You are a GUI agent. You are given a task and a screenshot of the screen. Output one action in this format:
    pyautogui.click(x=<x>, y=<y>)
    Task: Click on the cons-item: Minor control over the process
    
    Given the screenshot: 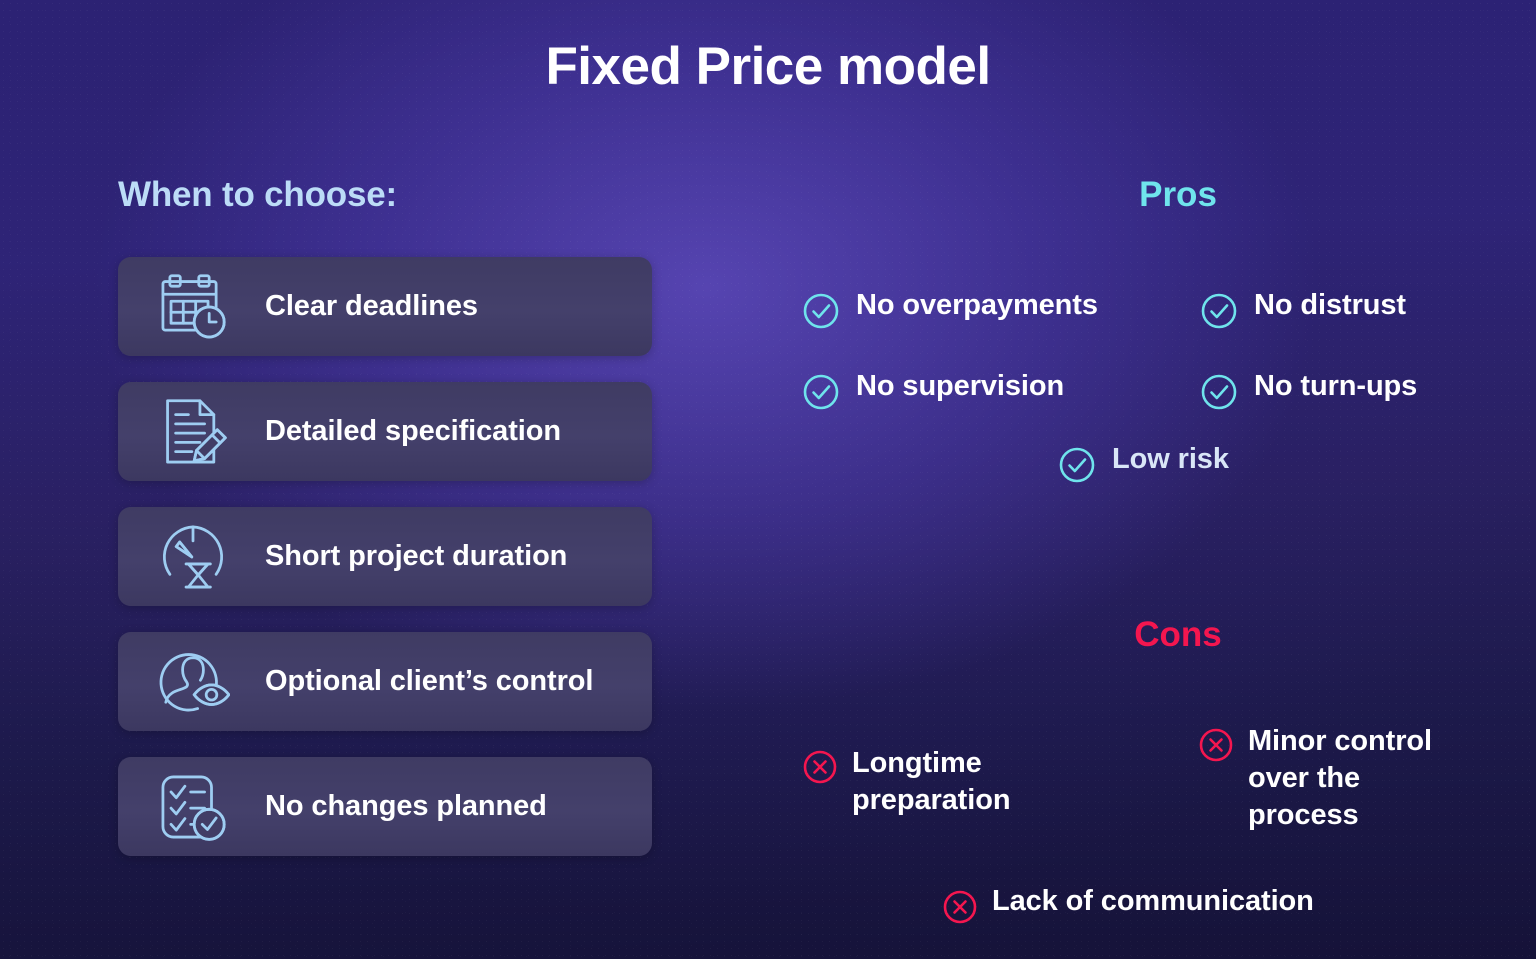 What is the action you would take?
    pyautogui.click(x=1323, y=778)
    